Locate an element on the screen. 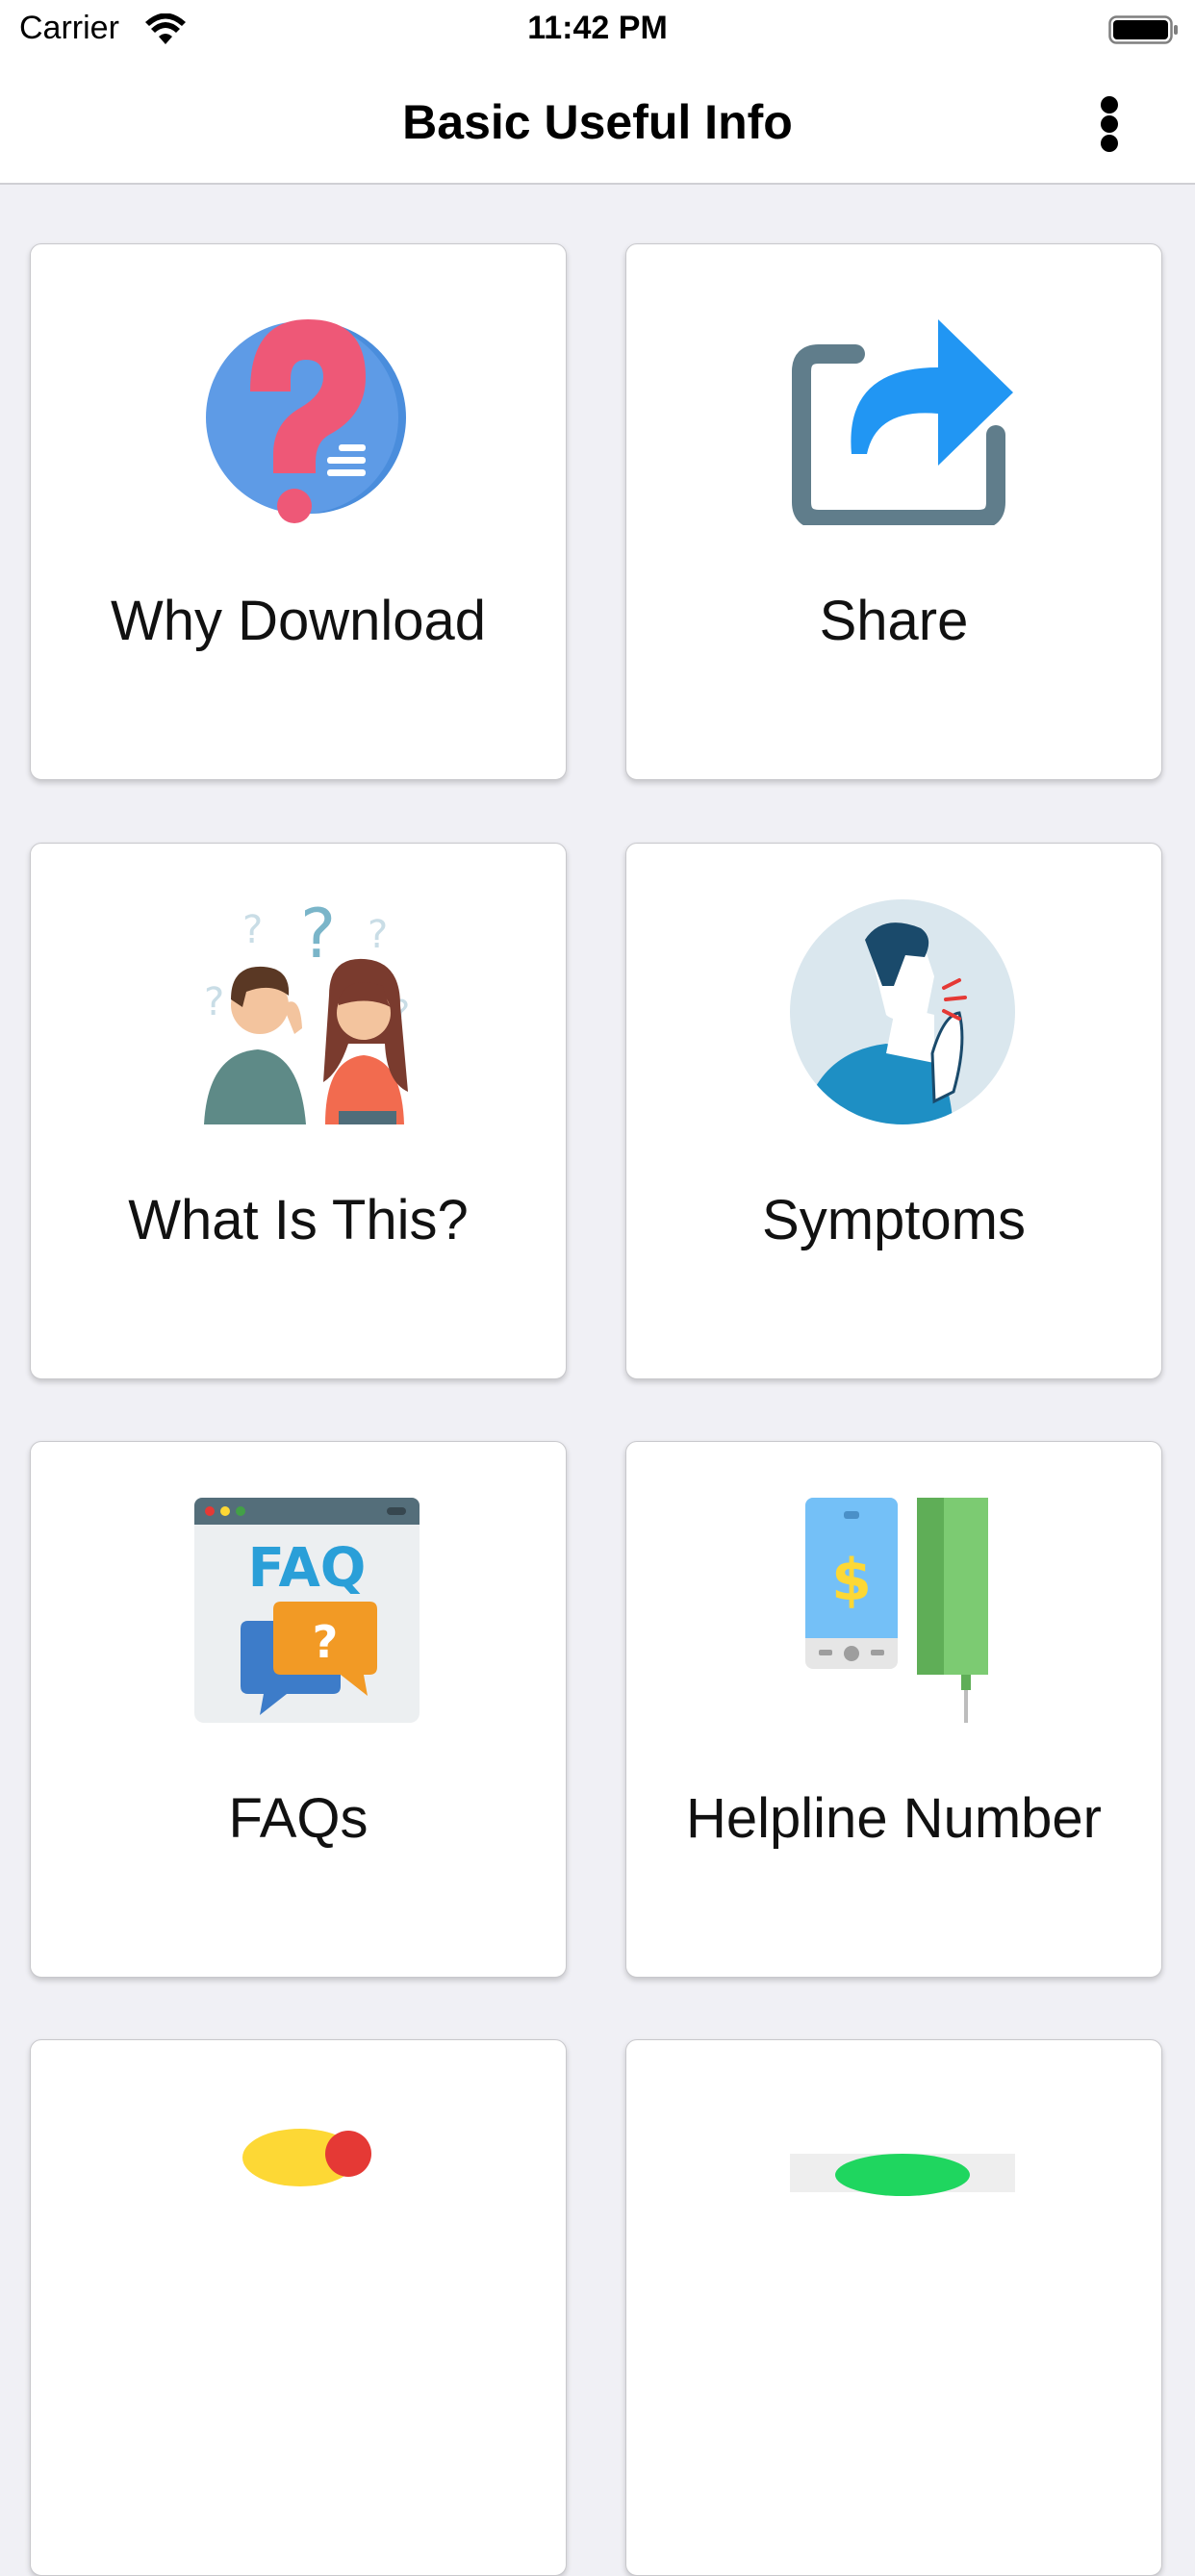 This screenshot has height=2576, width=1195. coughing-person-icon is located at coordinates (903, 1012).